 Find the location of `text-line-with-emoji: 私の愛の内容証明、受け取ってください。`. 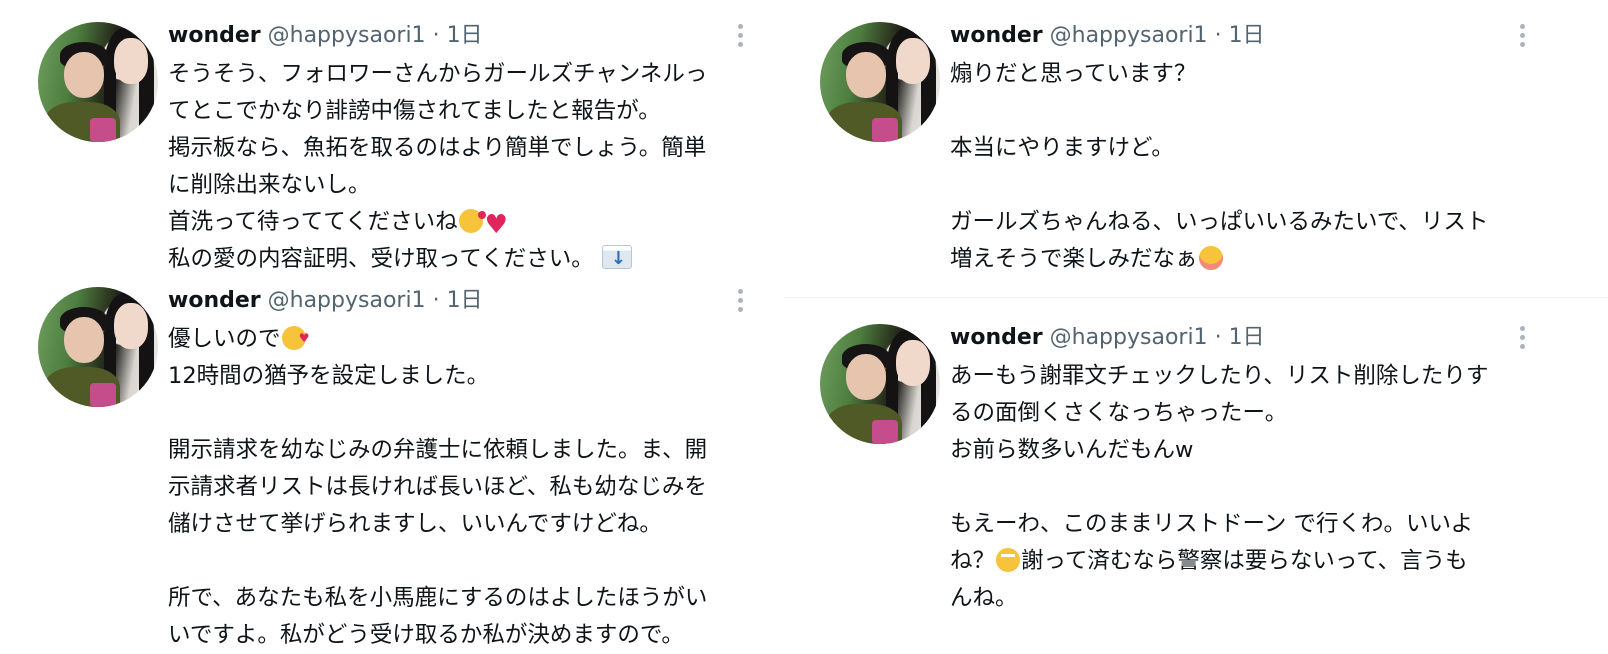

text-line-with-emoji: 私の愛の内容証明、受け取ってください。 is located at coordinates (437, 259).